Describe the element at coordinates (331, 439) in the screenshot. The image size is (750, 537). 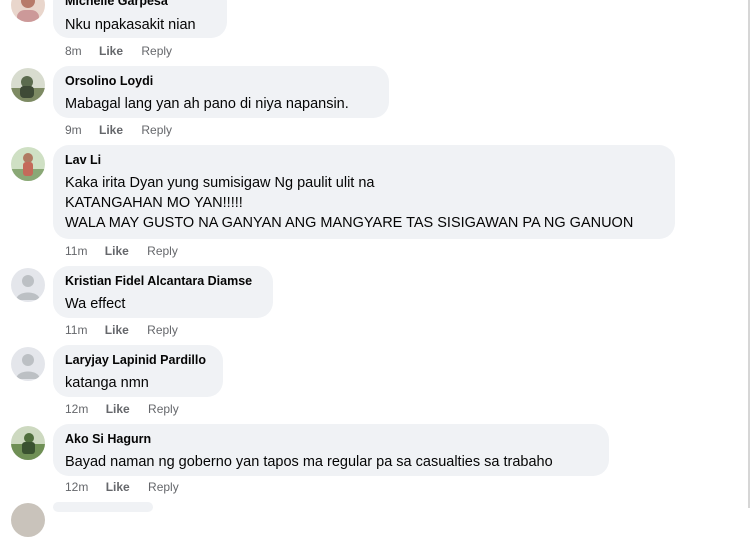
I see `comment-author: Ako Si Hagurn` at that location.